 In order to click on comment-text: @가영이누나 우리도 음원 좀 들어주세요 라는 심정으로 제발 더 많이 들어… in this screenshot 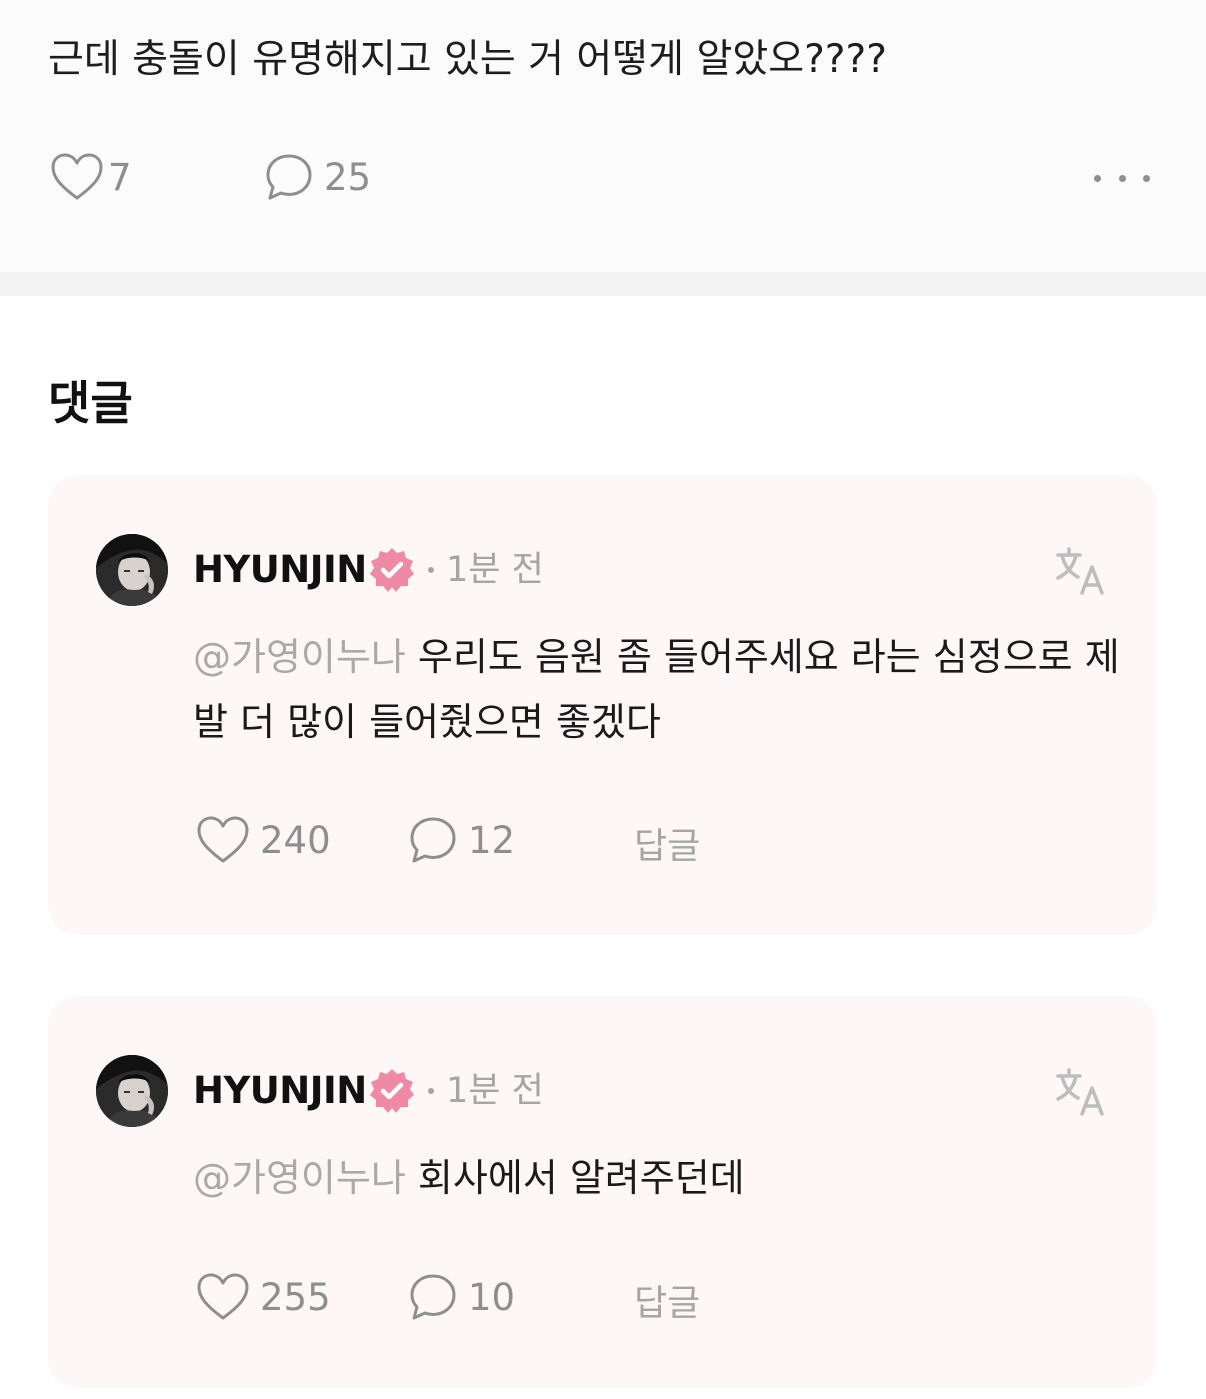, I will do `click(658, 690)`.